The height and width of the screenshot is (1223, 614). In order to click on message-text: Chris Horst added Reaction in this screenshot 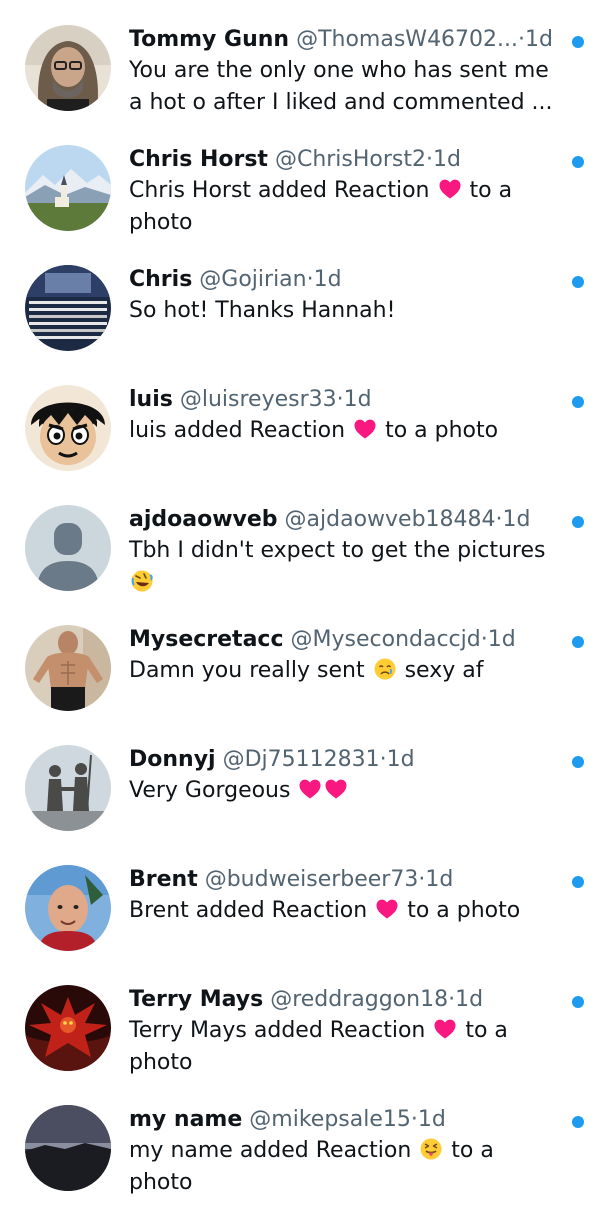, I will do `click(283, 190)`.